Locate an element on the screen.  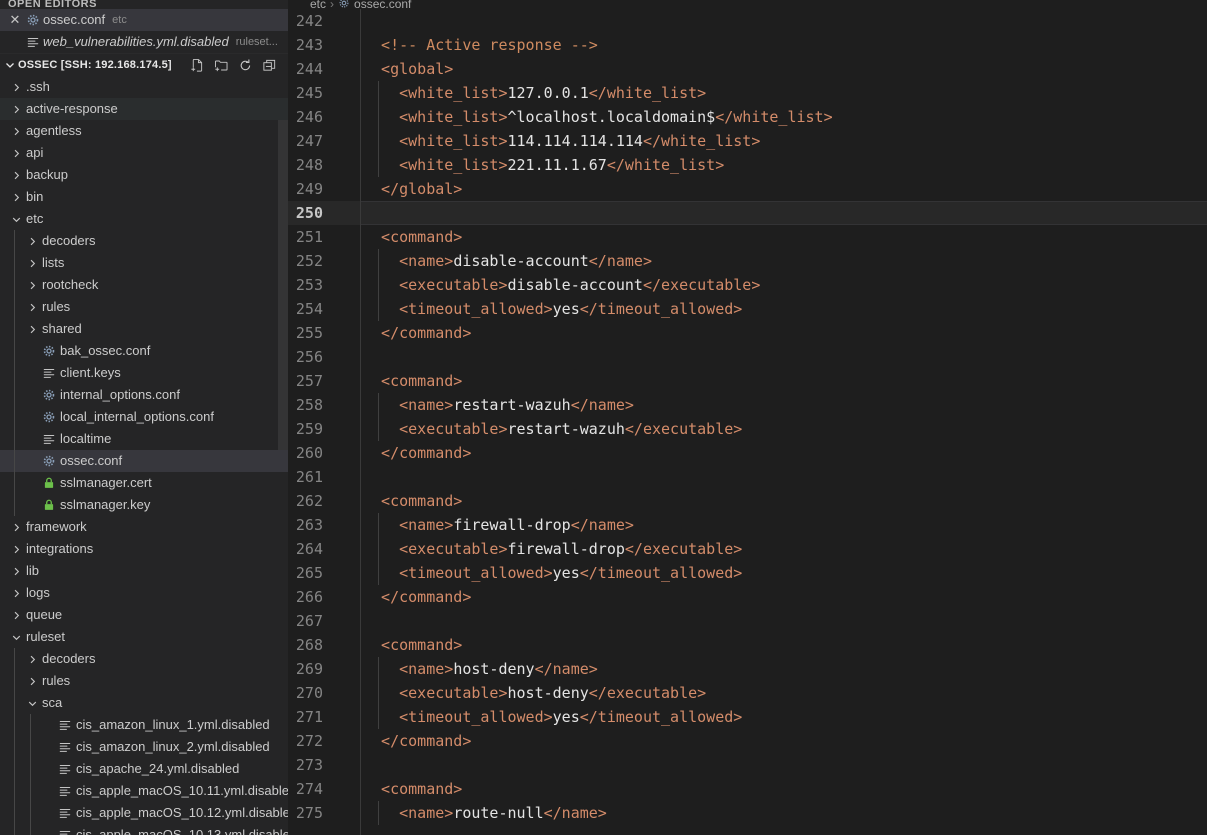
code-line: 258 <name>restart-wazuh</name> is located at coordinates (747, 405).